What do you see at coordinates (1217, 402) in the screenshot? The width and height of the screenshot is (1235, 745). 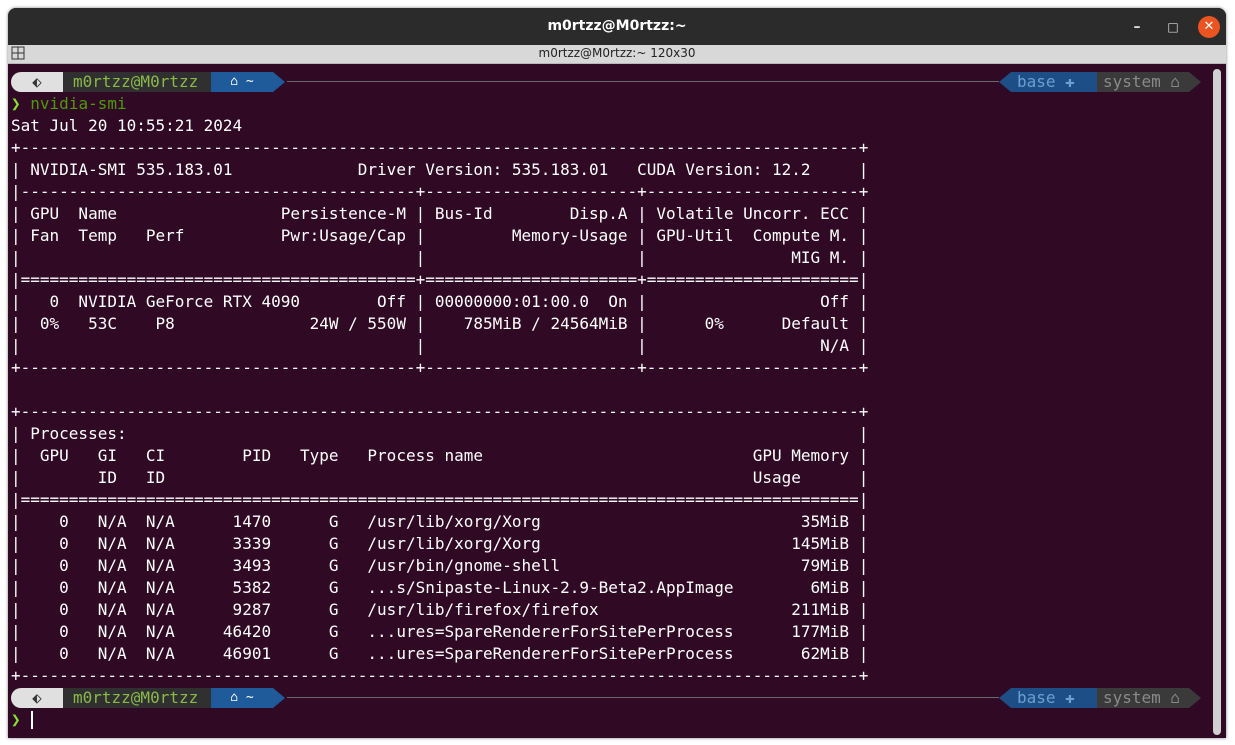 I see `scrollbar` at bounding box center [1217, 402].